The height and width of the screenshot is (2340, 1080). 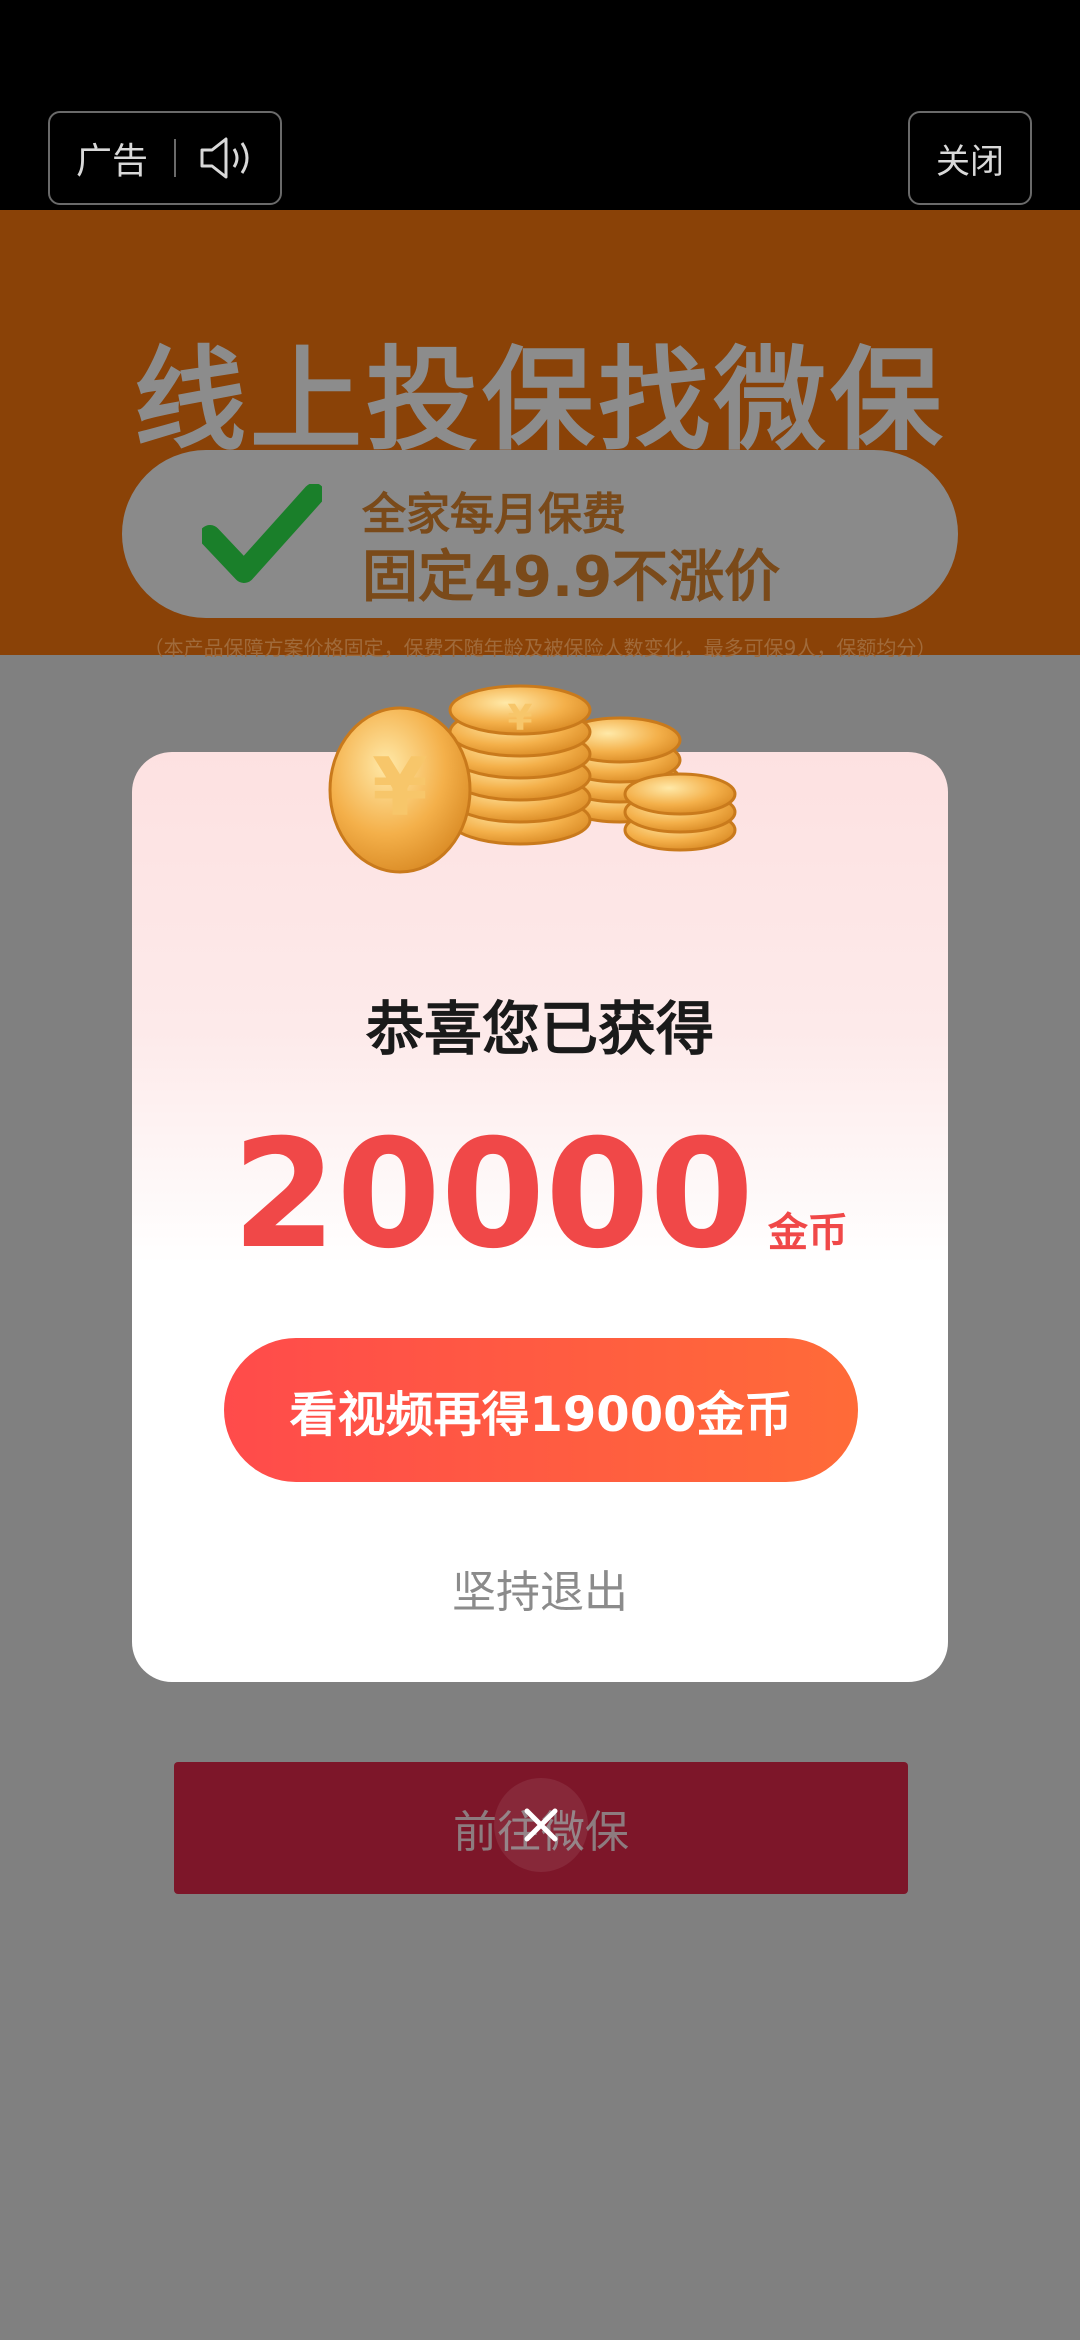 I want to click on divider, so click(x=175, y=158).